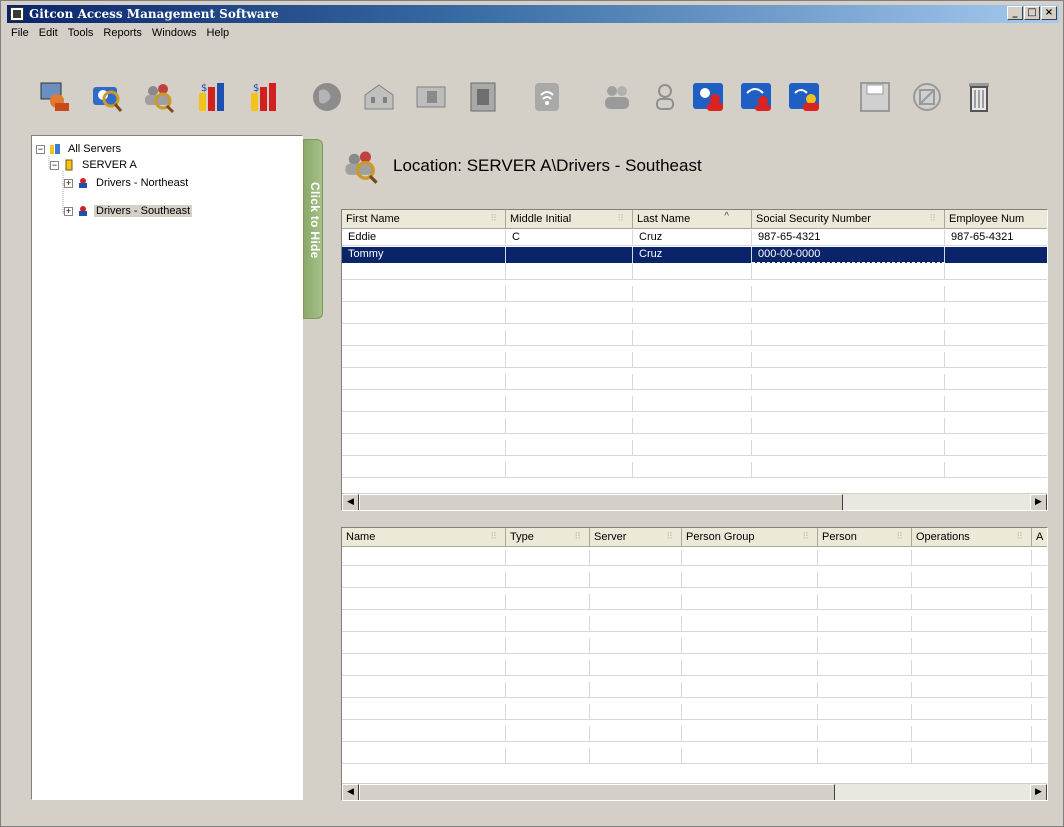 The height and width of the screenshot is (827, 1064). I want to click on column-header-middle-initial: Middle Initial ⠿, so click(569, 219).